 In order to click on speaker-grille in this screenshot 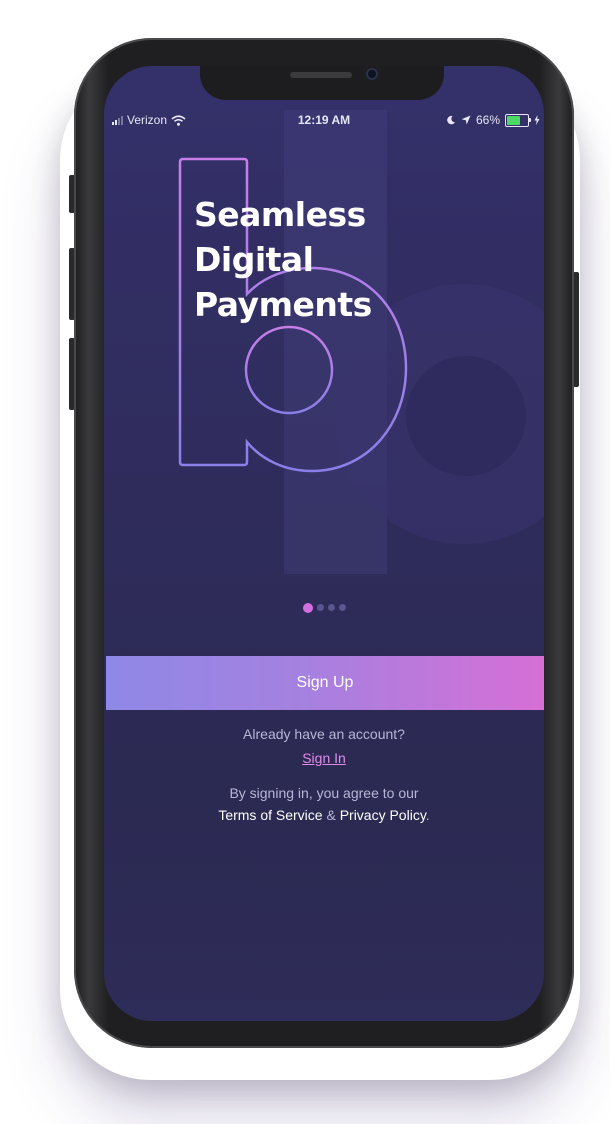, I will do `click(321, 75)`.